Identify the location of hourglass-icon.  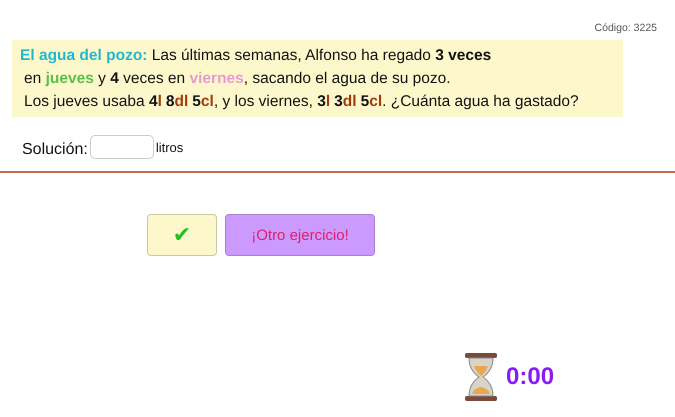
(481, 377).